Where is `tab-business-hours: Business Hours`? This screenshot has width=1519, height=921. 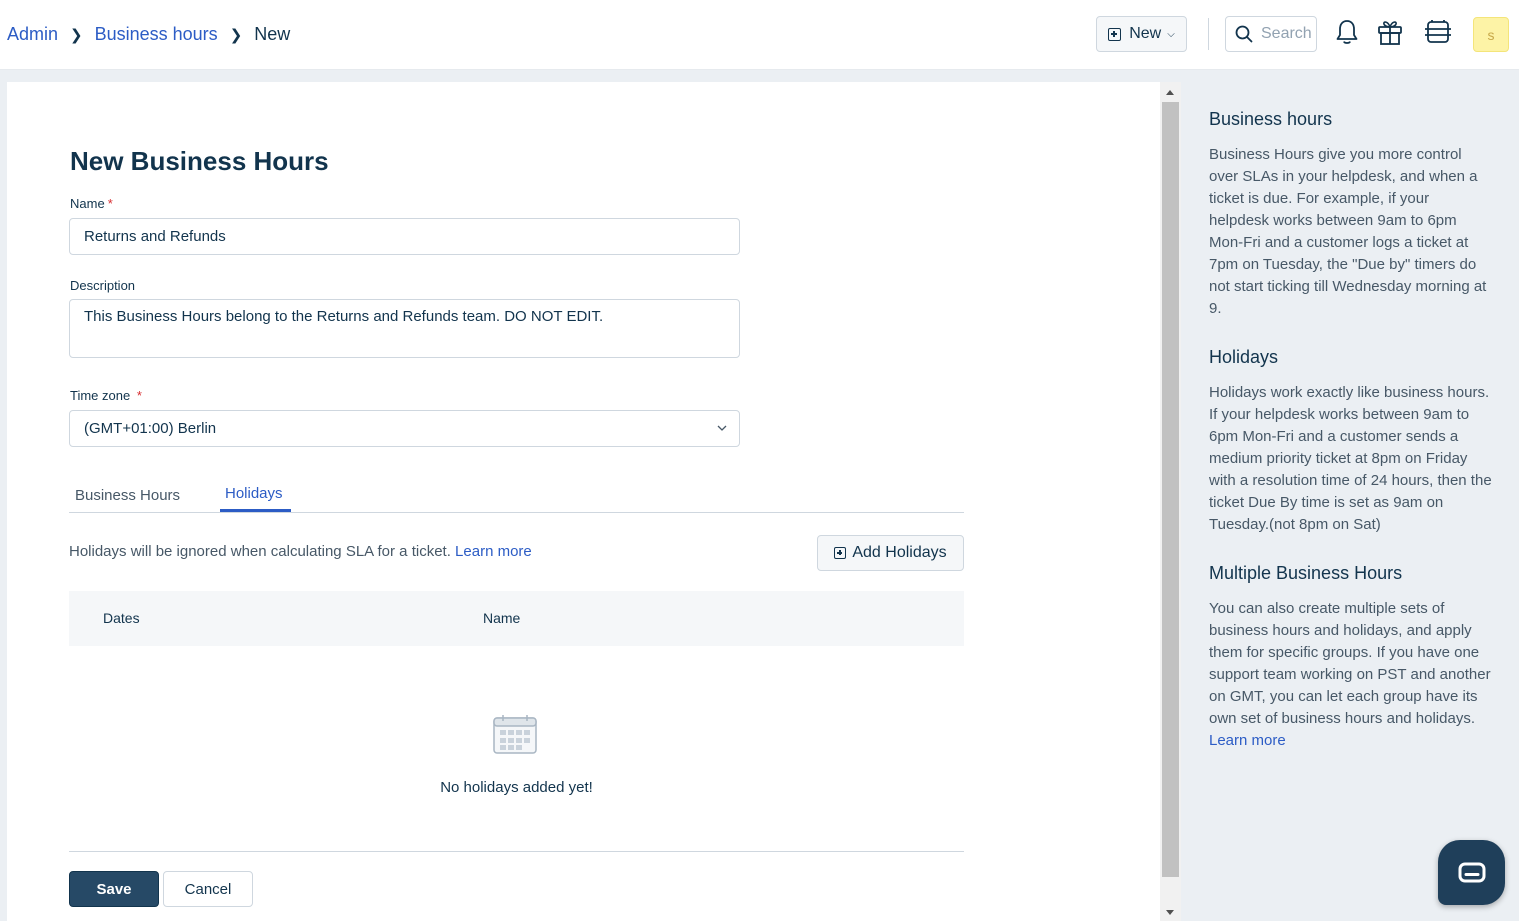 tab-business-hours: Business Hours is located at coordinates (127, 495).